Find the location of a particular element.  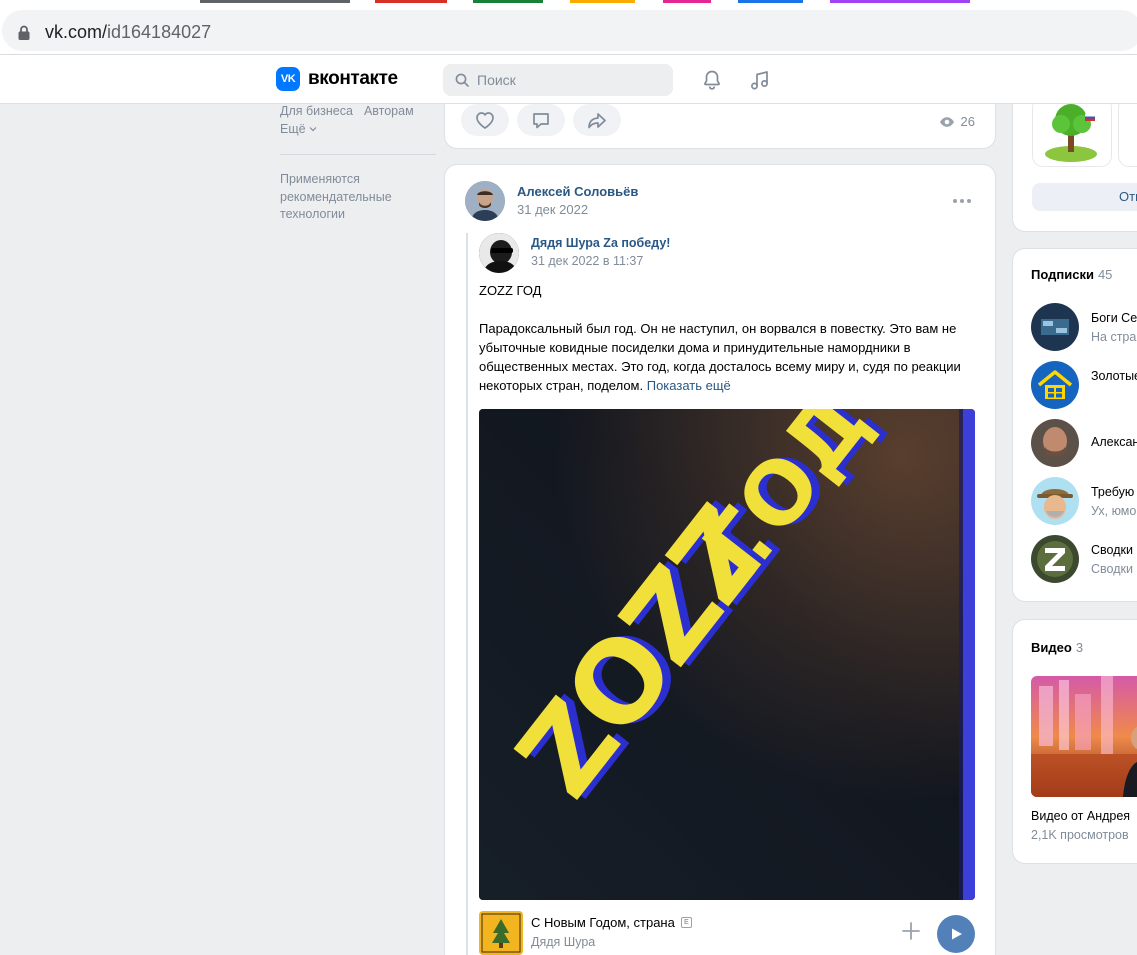

browser-address-bar: vk.com/id164184027 is located at coordinates (568, 30).